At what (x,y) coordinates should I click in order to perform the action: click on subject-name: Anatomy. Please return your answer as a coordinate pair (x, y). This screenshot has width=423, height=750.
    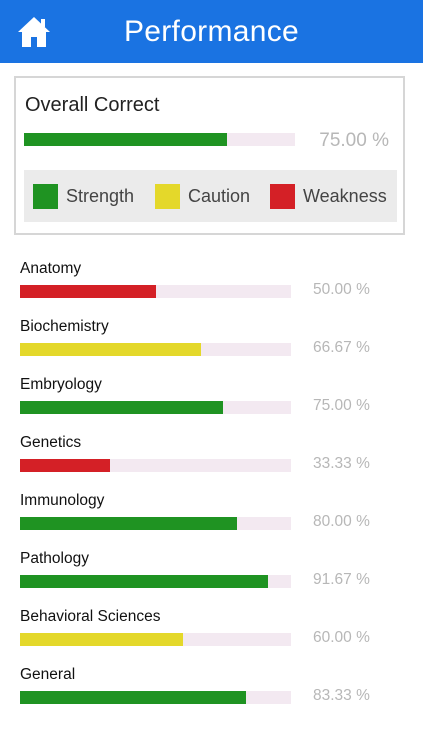
    Looking at the image, I should click on (51, 268).